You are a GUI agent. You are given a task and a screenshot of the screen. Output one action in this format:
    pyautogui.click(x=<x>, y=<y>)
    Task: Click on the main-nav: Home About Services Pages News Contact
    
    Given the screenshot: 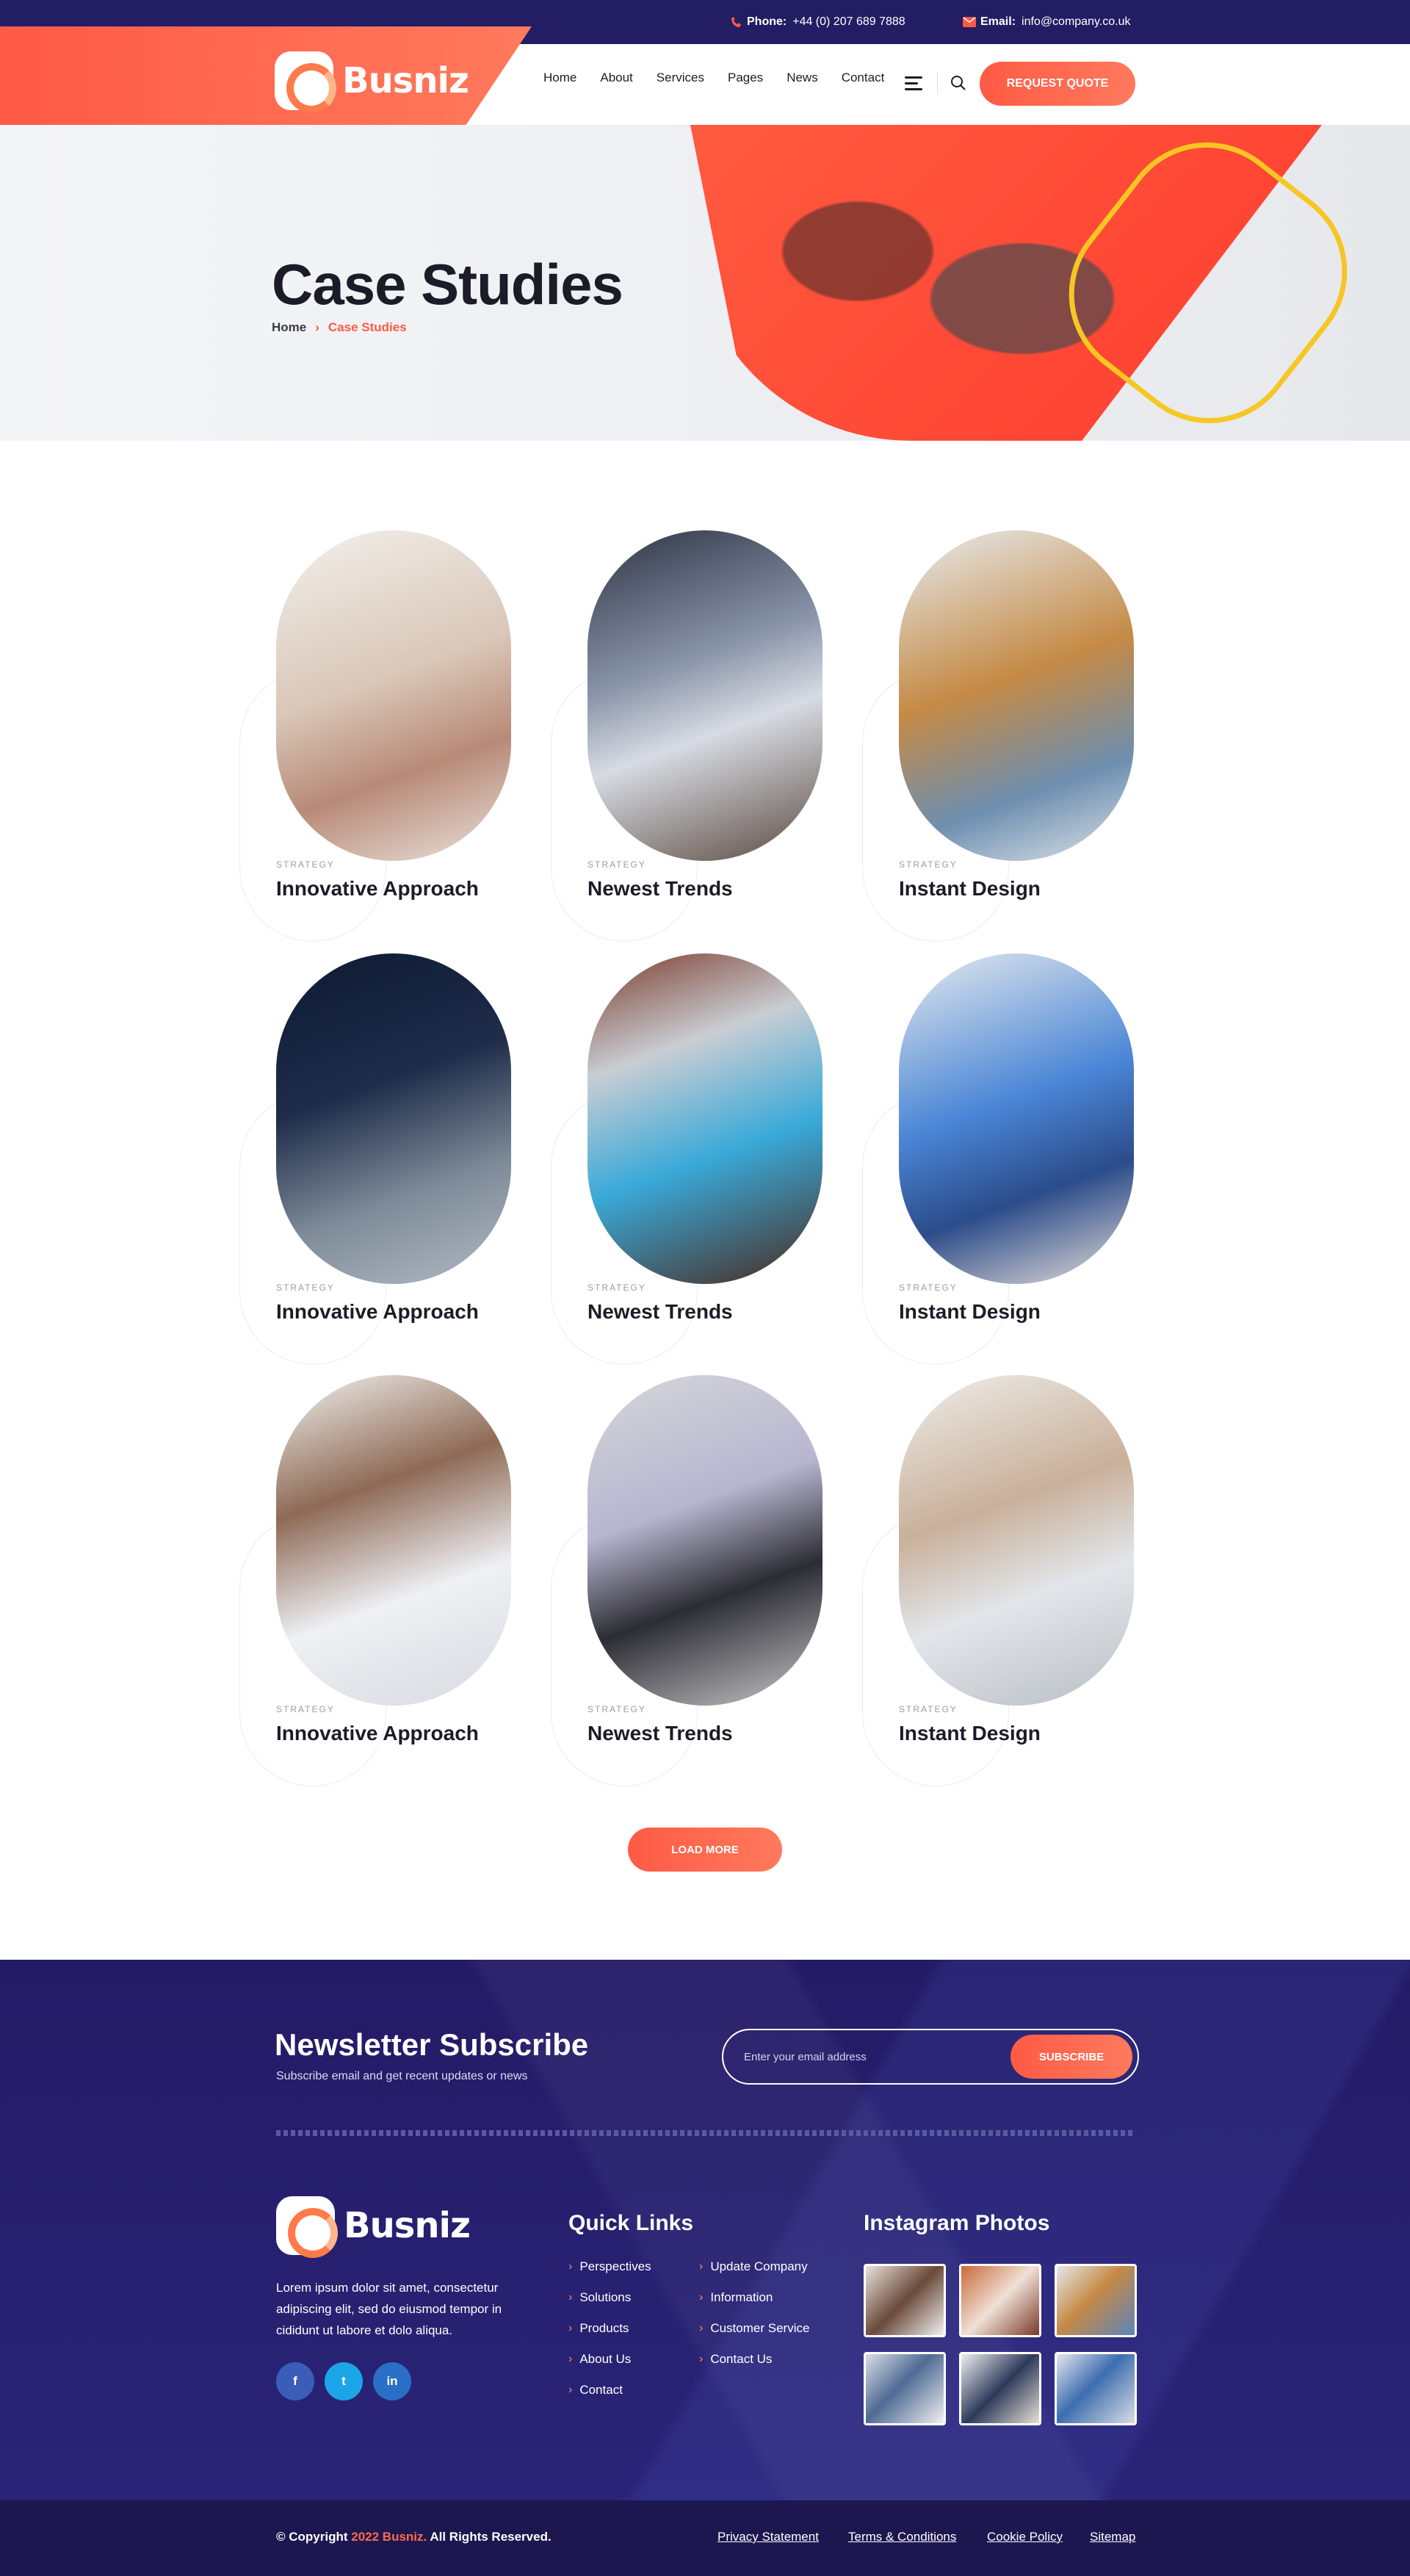 What is the action you would take?
    pyautogui.click(x=713, y=78)
    